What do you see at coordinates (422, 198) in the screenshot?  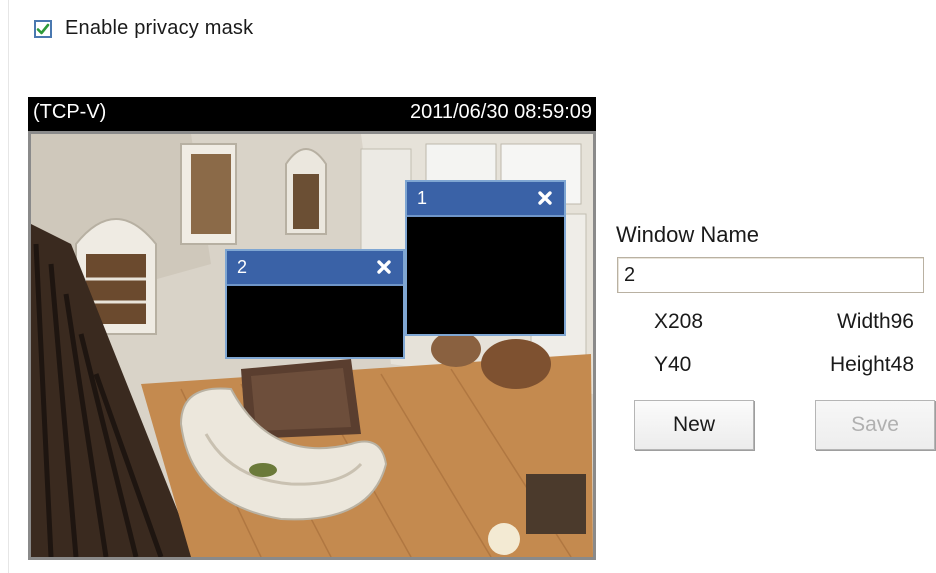 I see `privacy-mask-number: 1` at bounding box center [422, 198].